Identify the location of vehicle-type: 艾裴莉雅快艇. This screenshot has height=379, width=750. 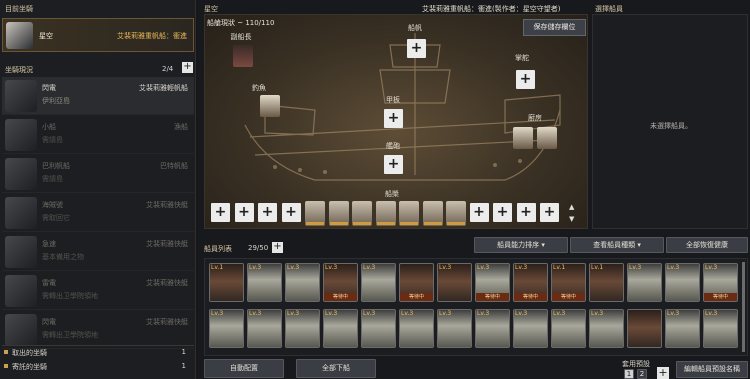
(167, 205).